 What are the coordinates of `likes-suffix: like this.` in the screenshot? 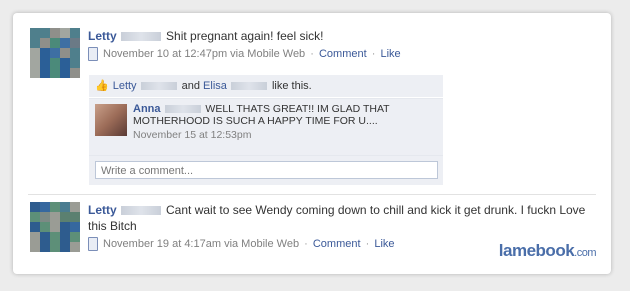 It's located at (291, 86).